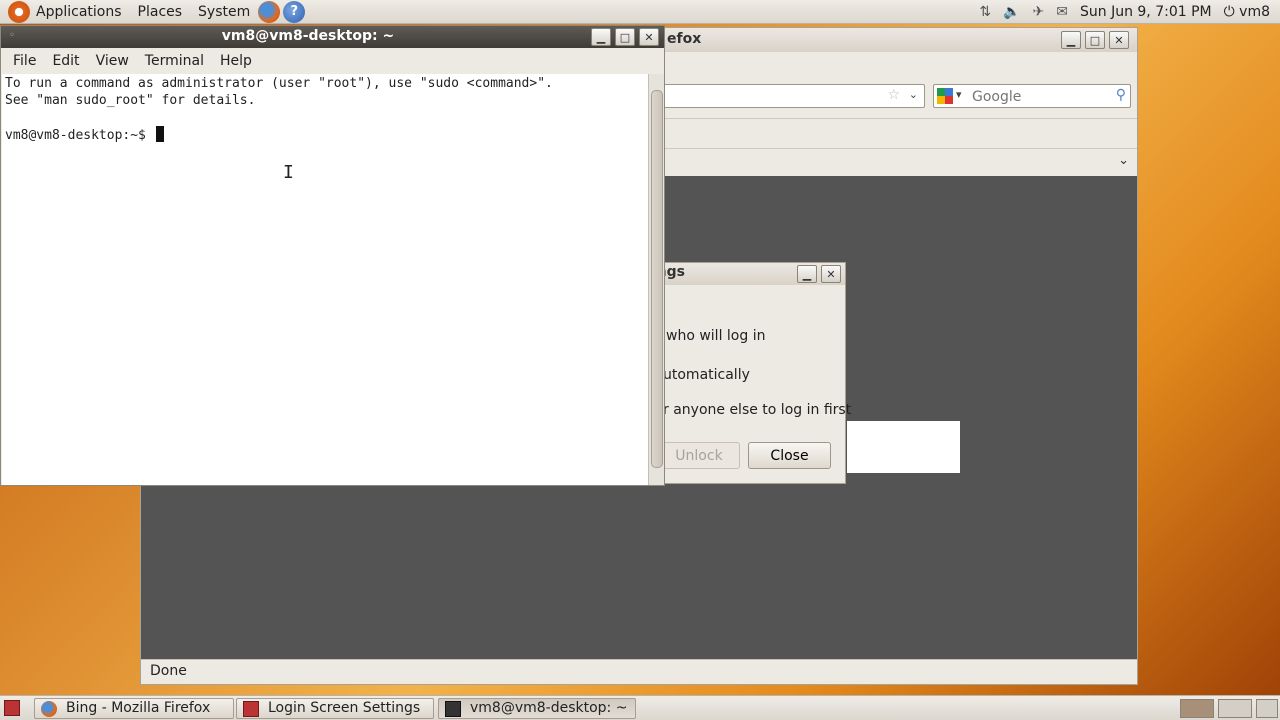  Describe the element at coordinates (549, 708) in the screenshot. I see `taskbar-item-label: vm8@vm8-desktop: ~` at that location.